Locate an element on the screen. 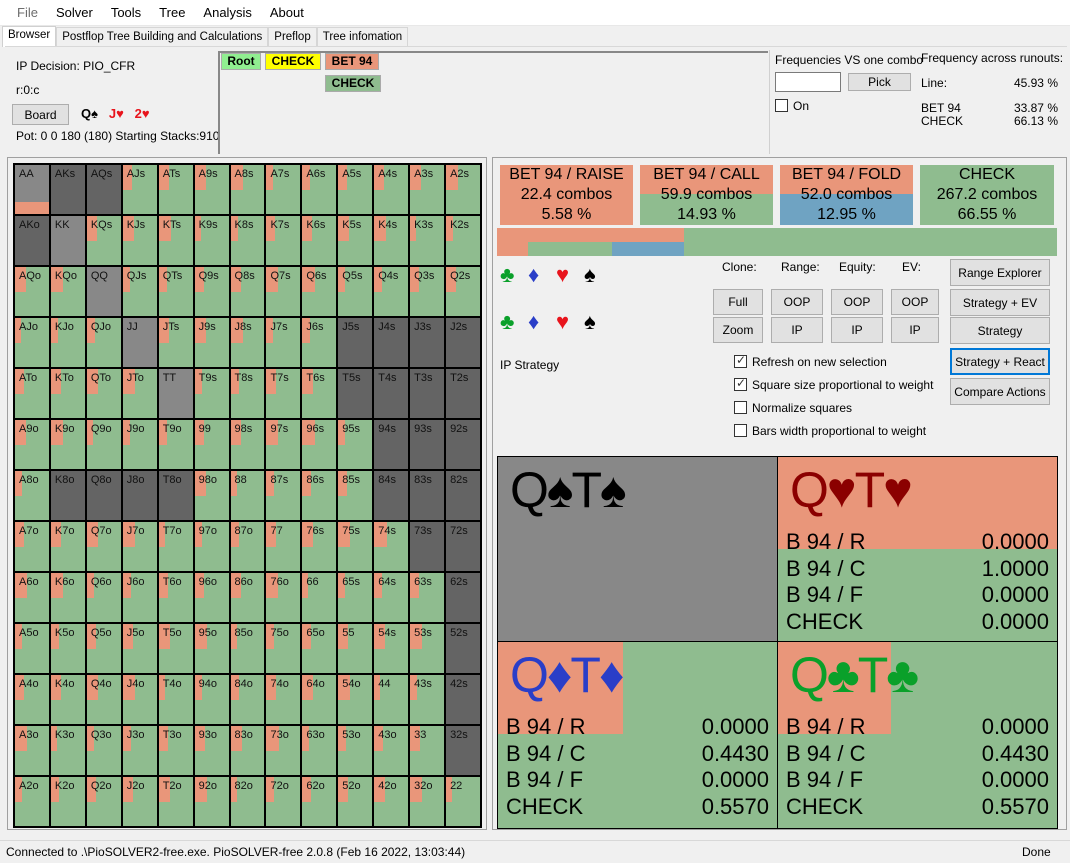 Image resolution: width=1070 pixels, height=863 pixels. hand-cell: T8o is located at coordinates (176, 496).